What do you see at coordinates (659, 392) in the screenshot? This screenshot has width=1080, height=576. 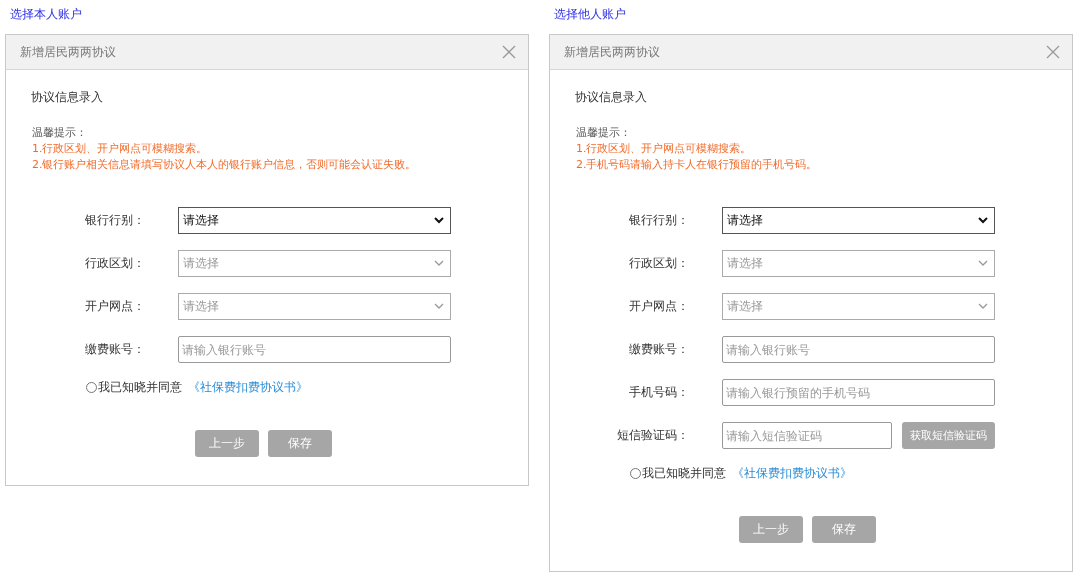 I see `field-label: 手机号码：` at bounding box center [659, 392].